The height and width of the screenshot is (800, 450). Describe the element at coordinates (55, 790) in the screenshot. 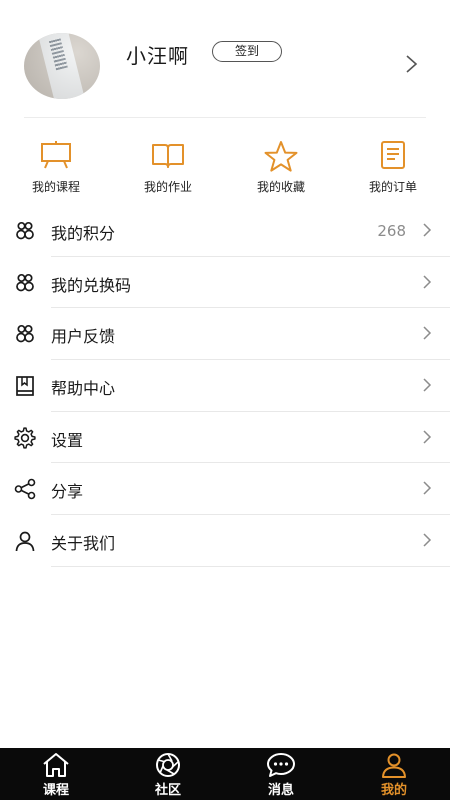

I see `tab-label: 课程` at that location.